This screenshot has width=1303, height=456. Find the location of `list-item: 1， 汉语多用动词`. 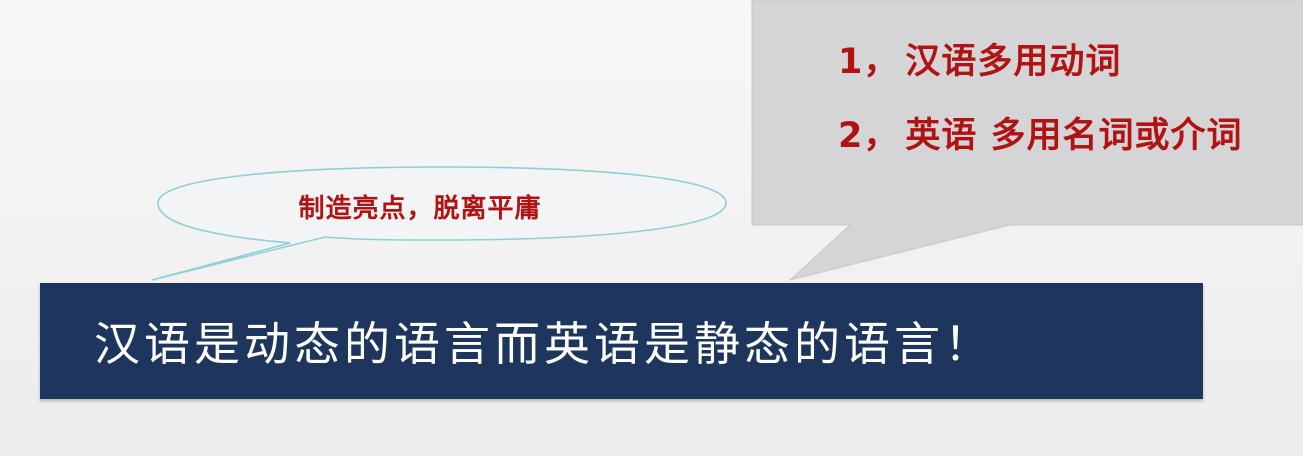

list-item: 1， 汉语多用动词 is located at coordinates (1068, 58).